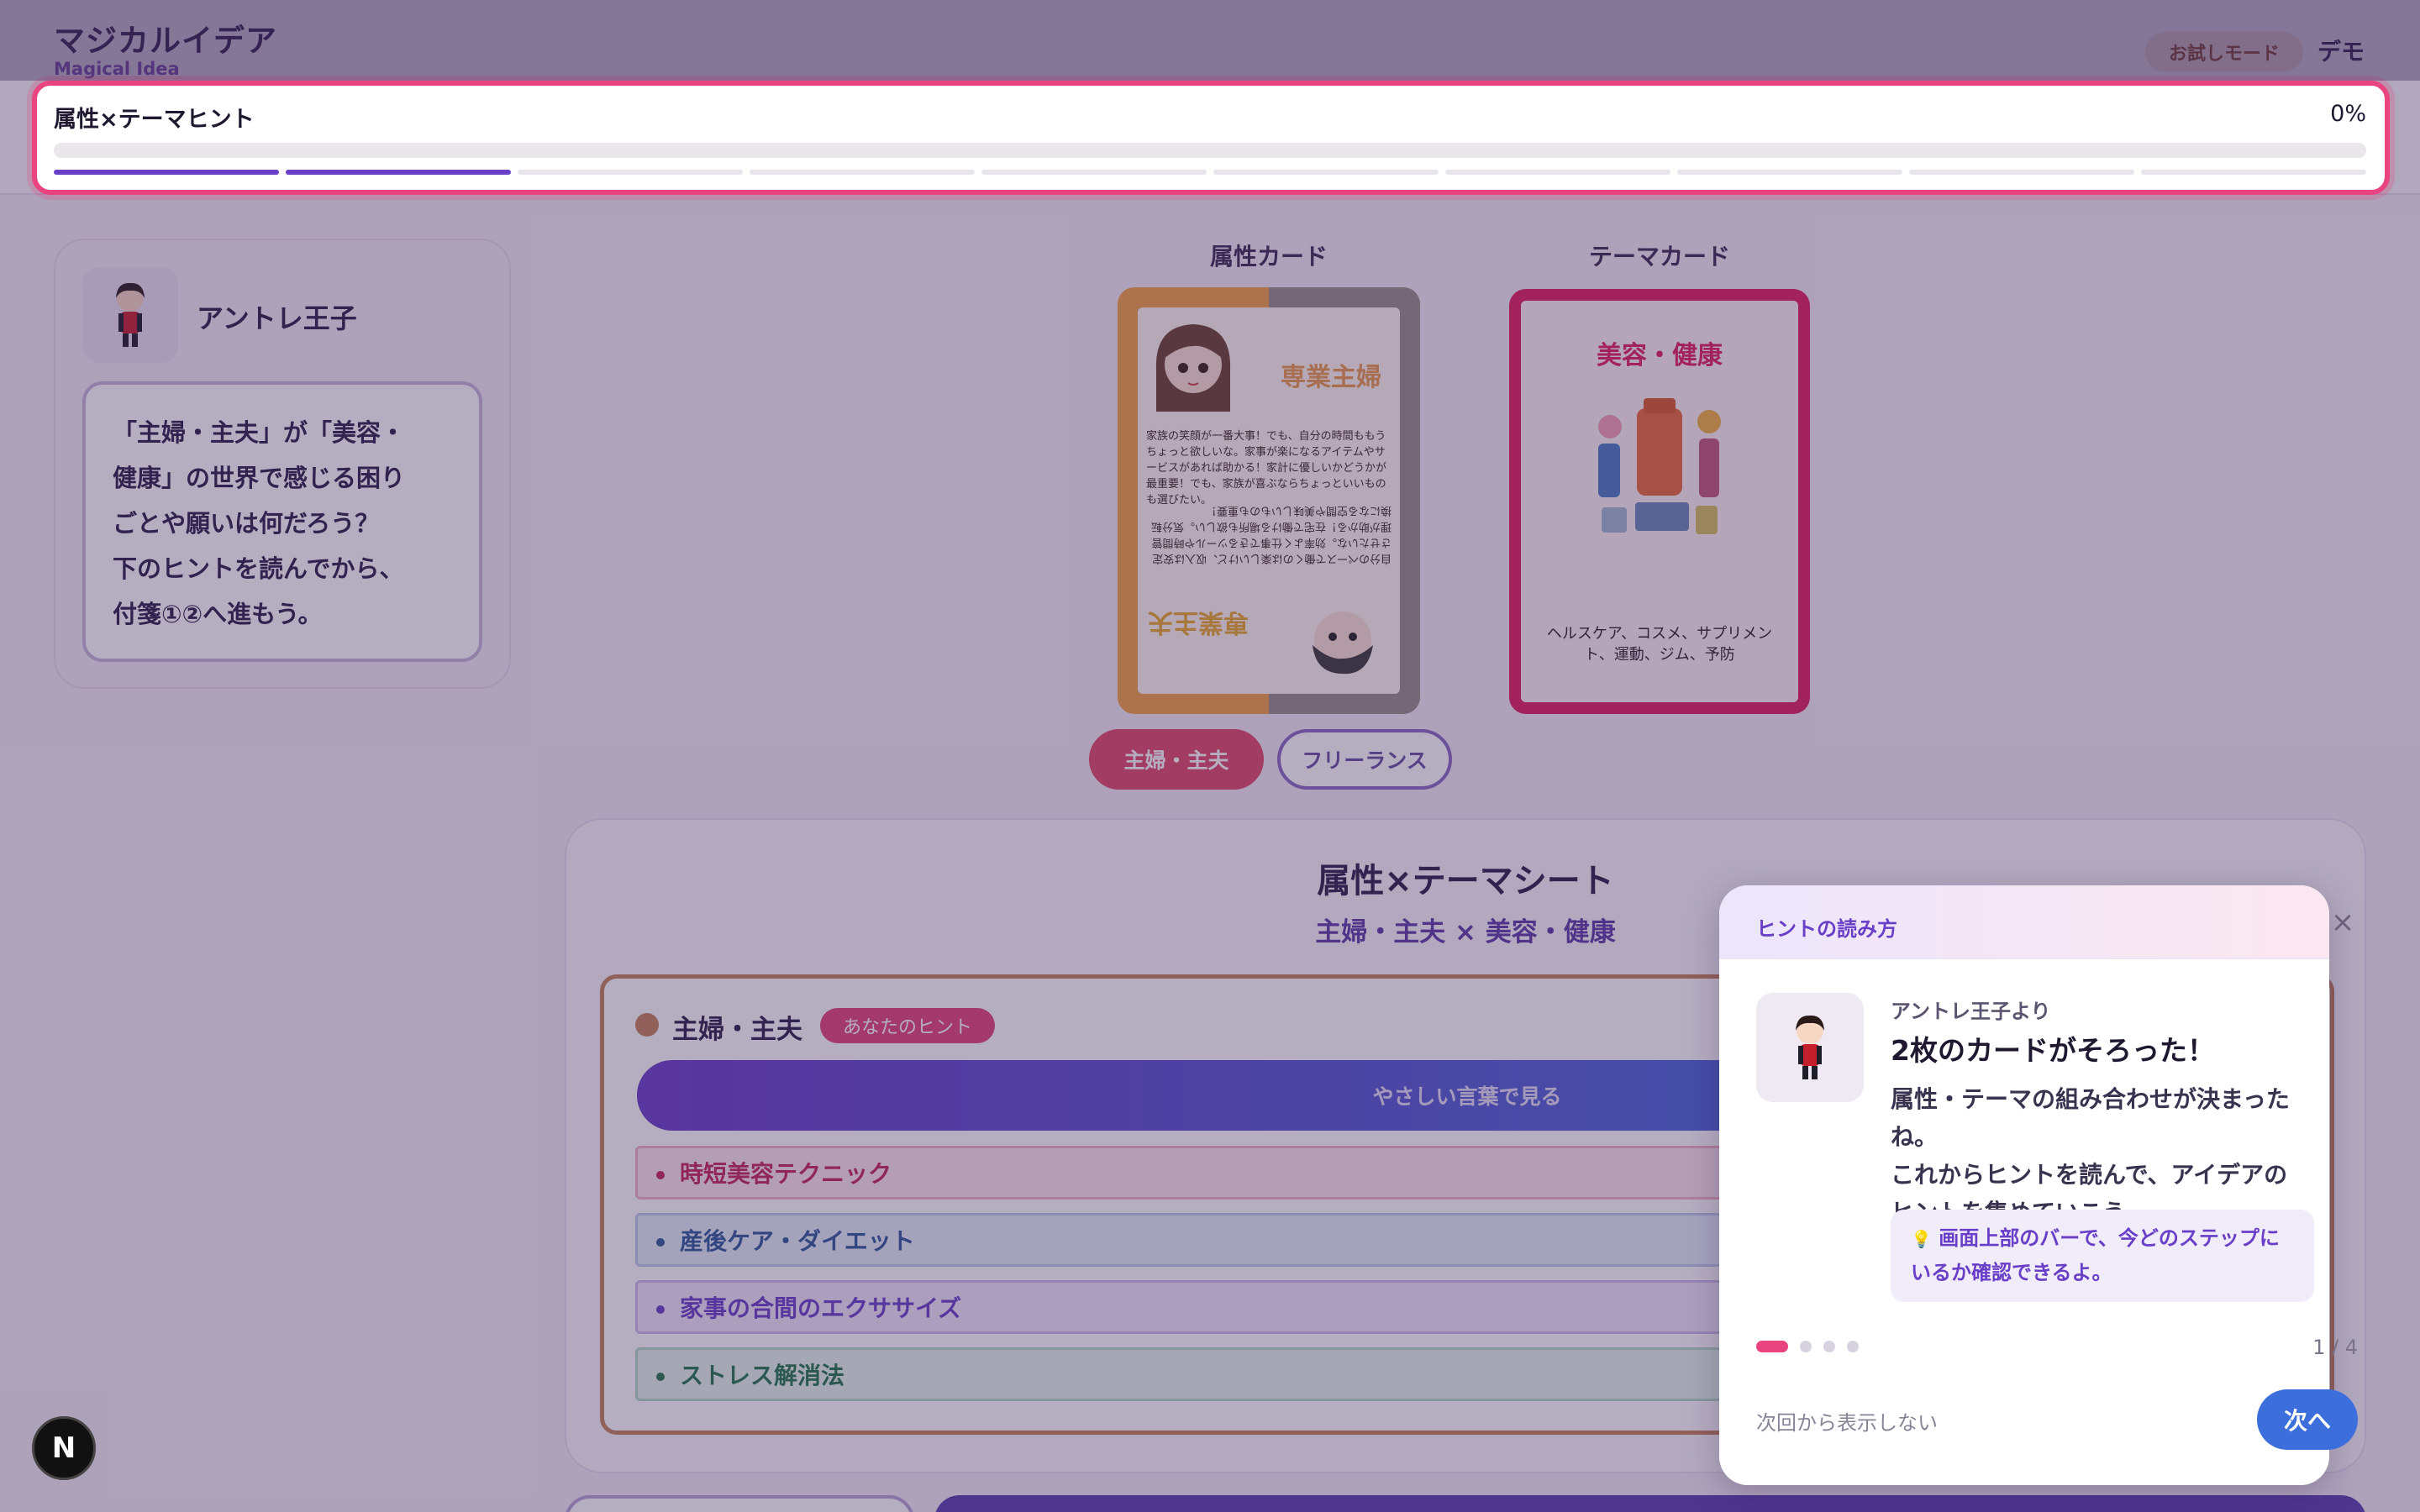  Describe the element at coordinates (1826, 929) in the screenshot. I see `popup-title: ヒントの読み方` at that location.